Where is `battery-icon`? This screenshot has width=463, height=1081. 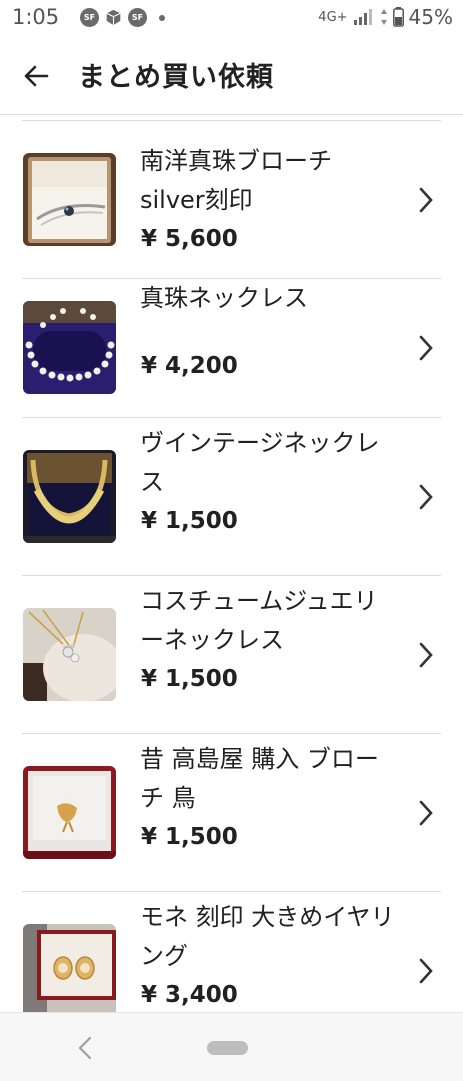
battery-icon is located at coordinates (398, 17).